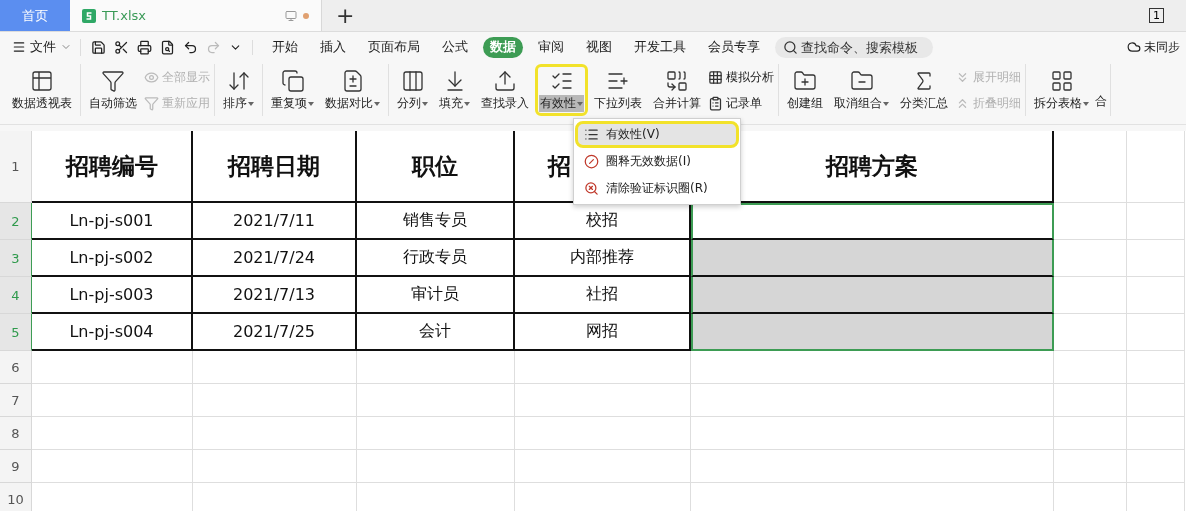 Image resolution: width=1186 pixels, height=511 pixels. What do you see at coordinates (167, 47) in the screenshot?
I see `preview-icon` at bounding box center [167, 47].